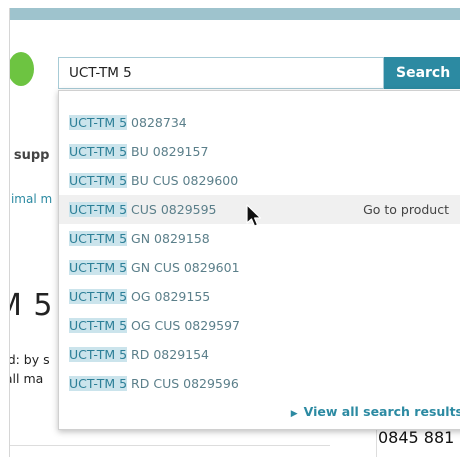 Image resolution: width=460 pixels, height=457 pixels. Describe the element at coordinates (168, 151) in the screenshot. I see `suggestion-text: BU 0829157` at that location.